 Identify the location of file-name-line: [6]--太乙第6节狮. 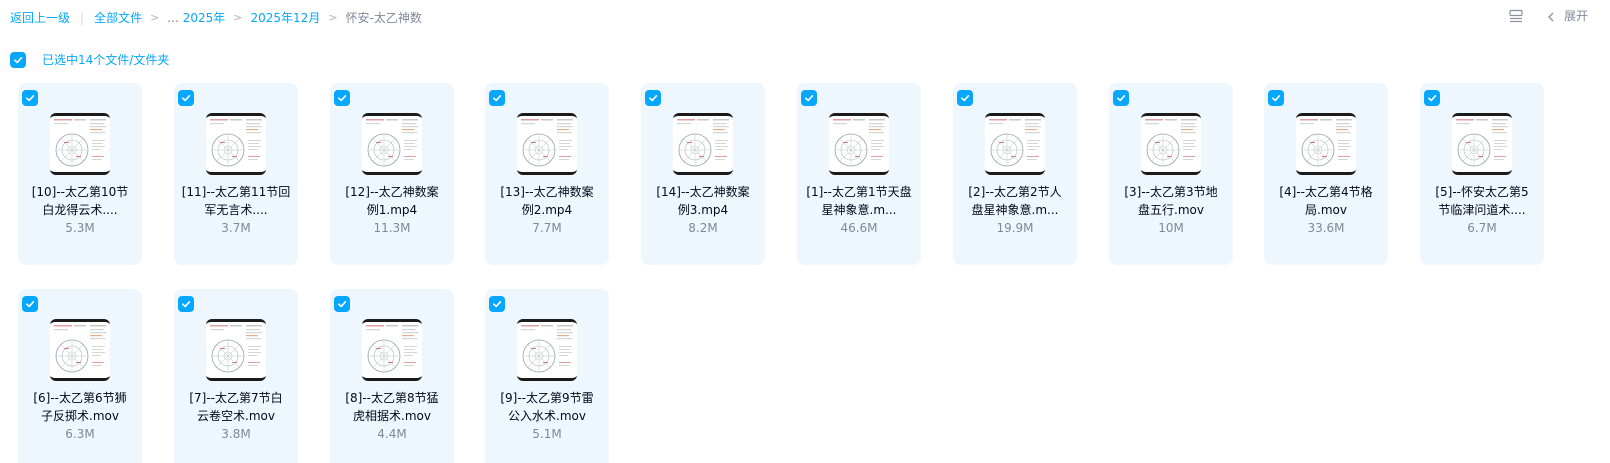
(80, 398).